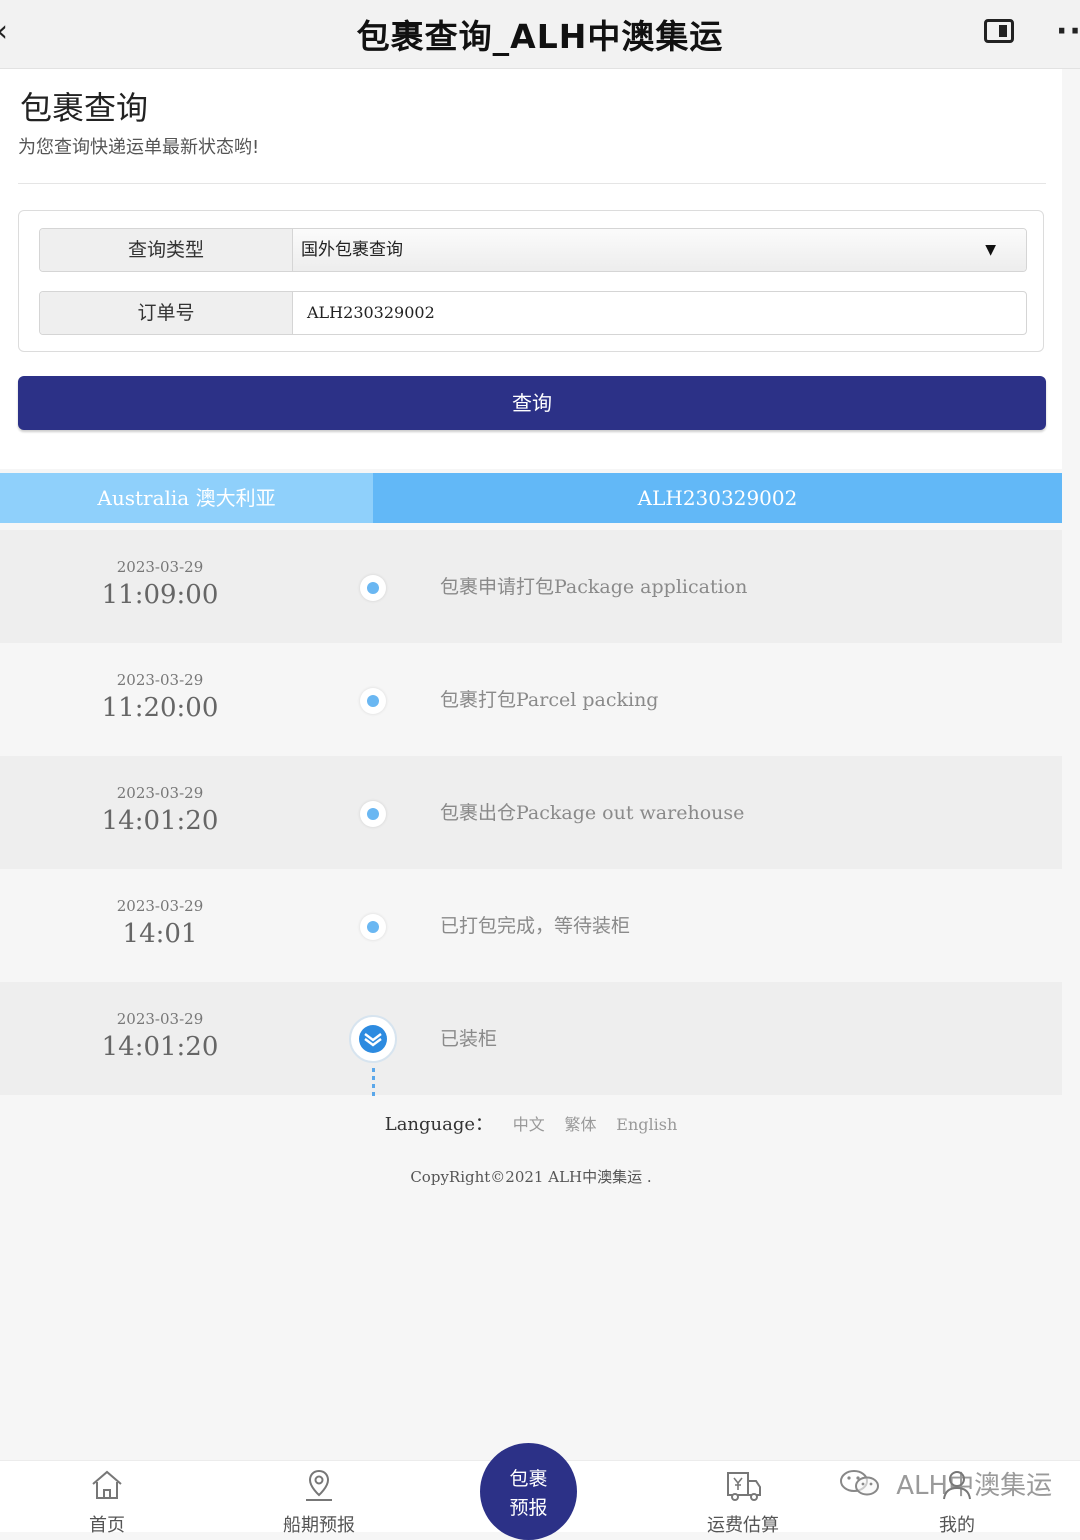 The image size is (1080, 1540). I want to click on wechat-watermark: ALH中澳集运, so click(945, 1483).